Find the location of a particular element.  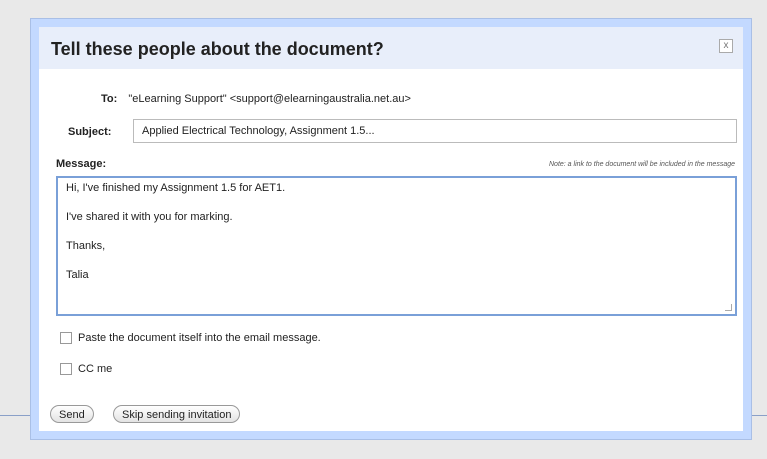

cc-me-option: CC me is located at coordinates (86, 369).